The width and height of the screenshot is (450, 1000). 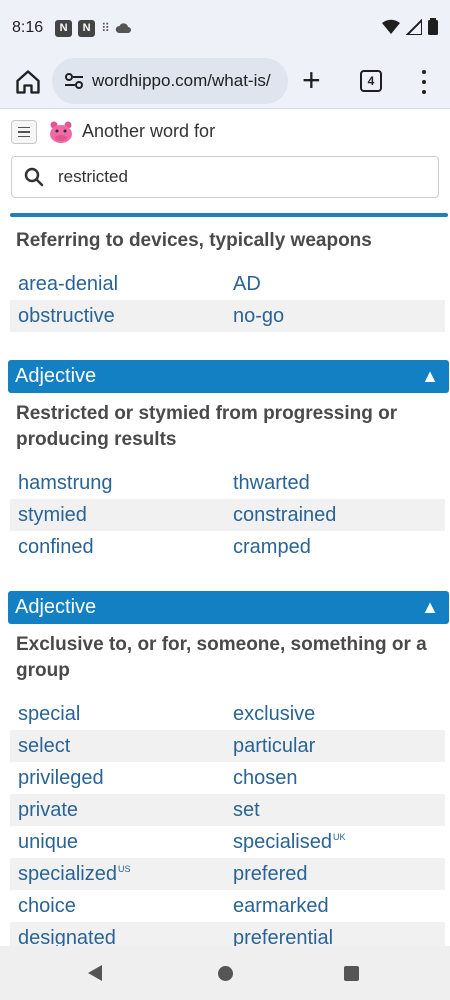 I want to click on wifi-icon, so click(x=391, y=26).